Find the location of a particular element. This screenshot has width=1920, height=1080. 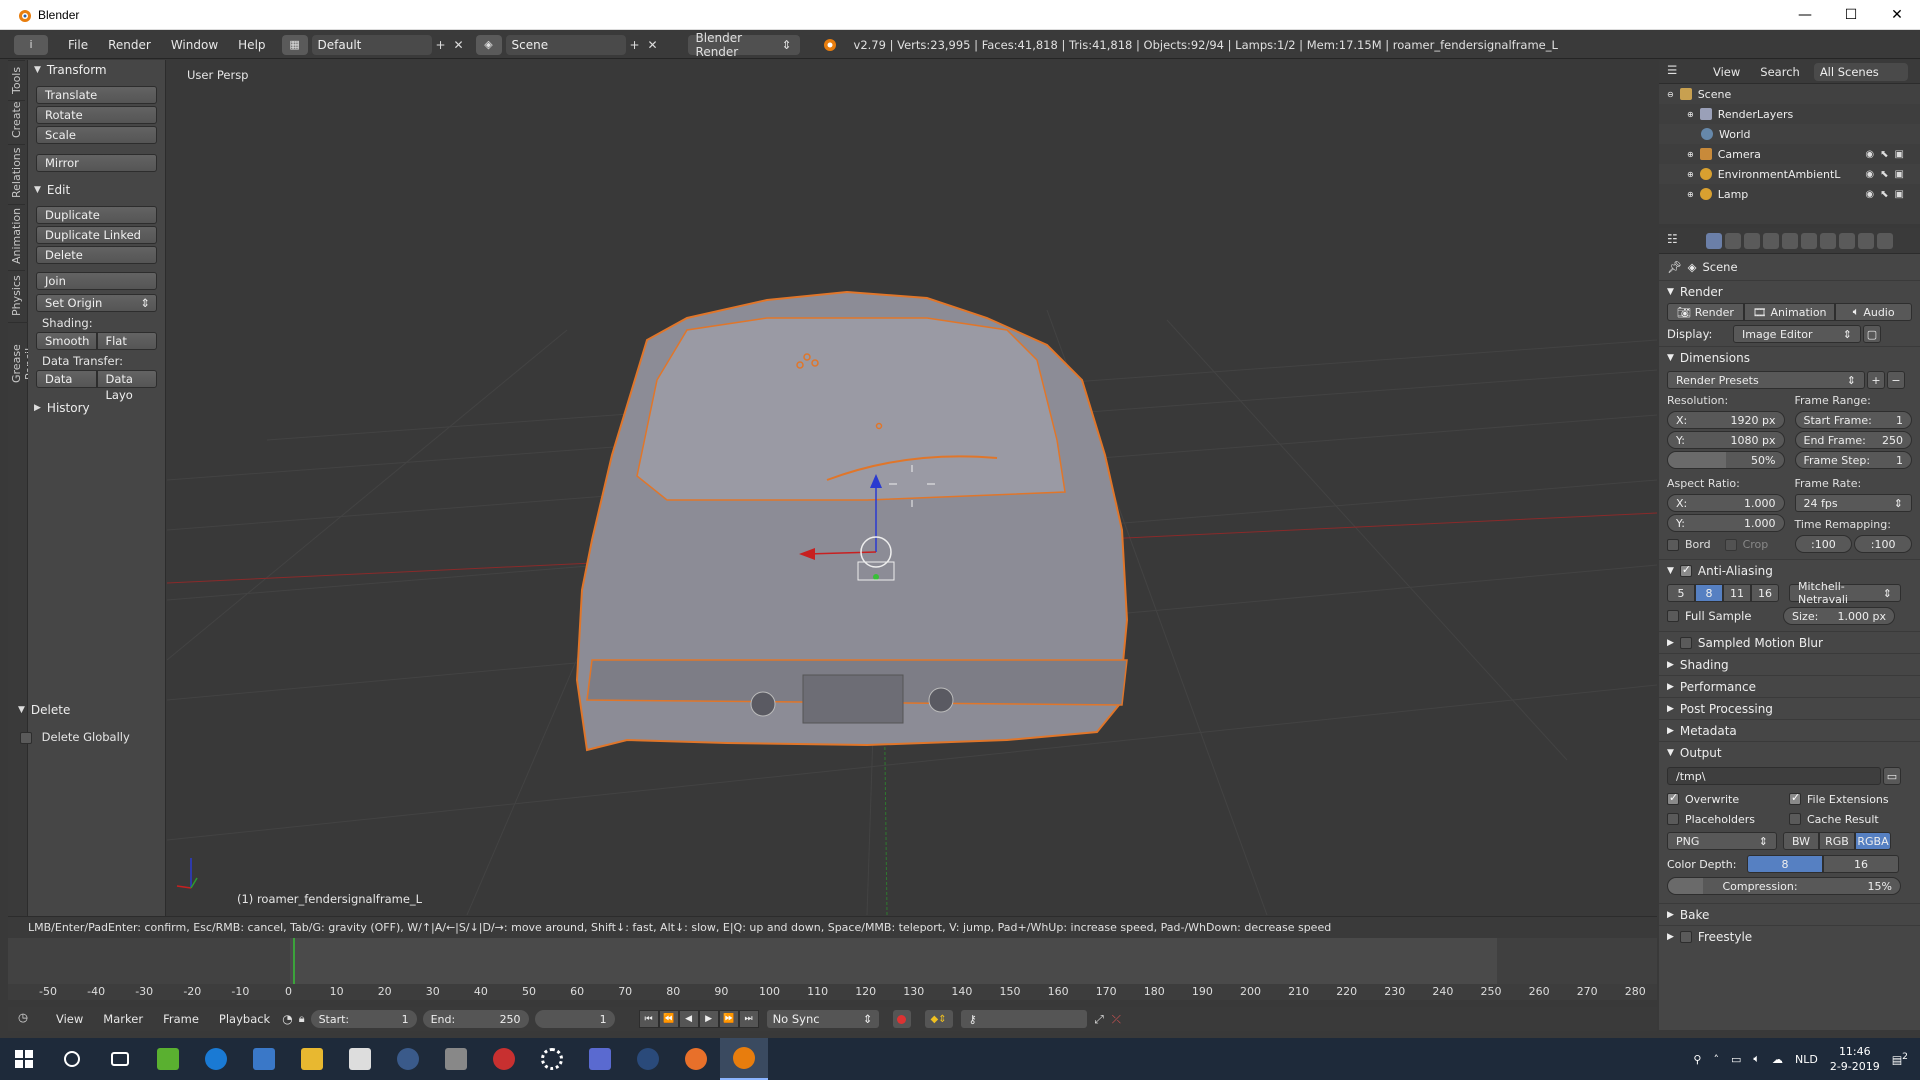

menu-file: File is located at coordinates (78, 45).